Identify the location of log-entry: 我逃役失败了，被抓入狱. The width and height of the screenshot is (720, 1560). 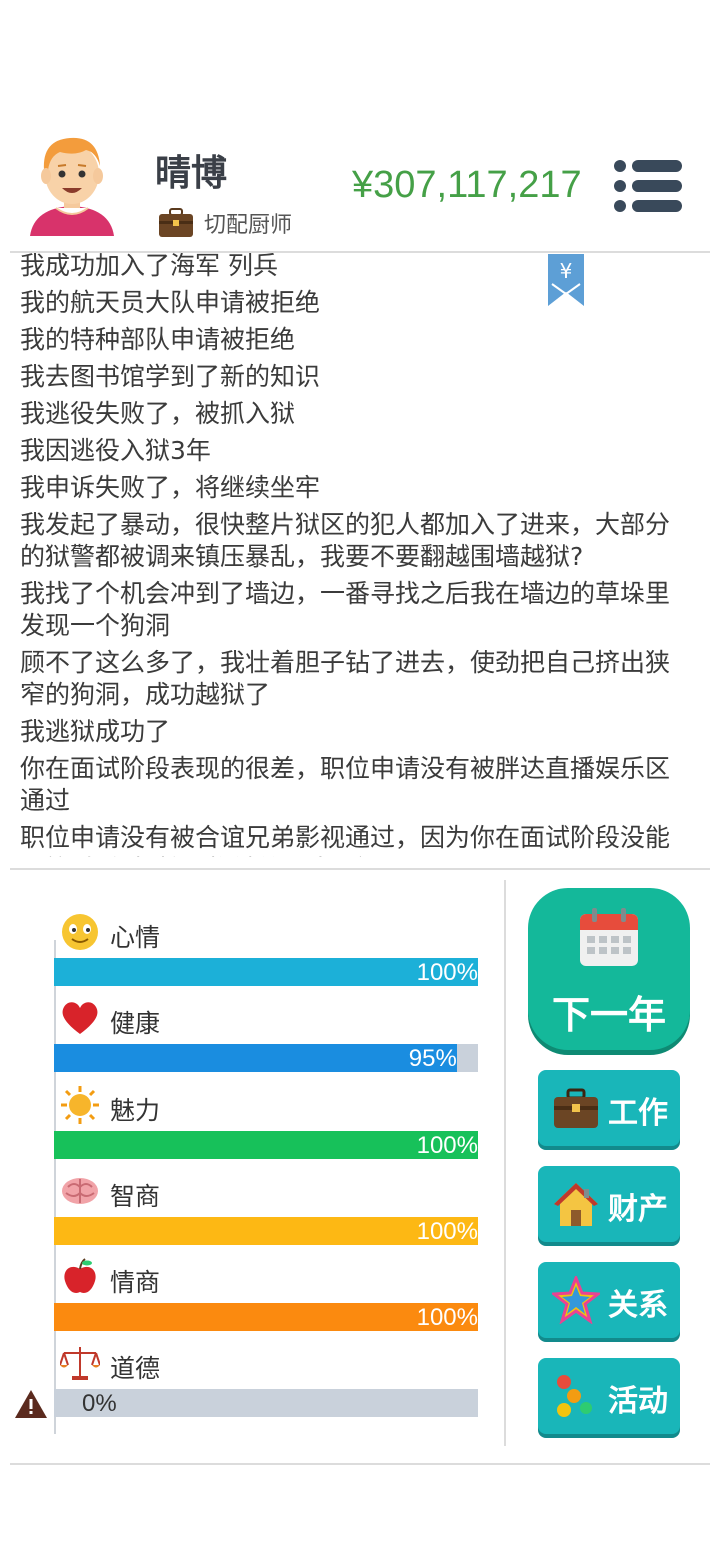
(158, 413).